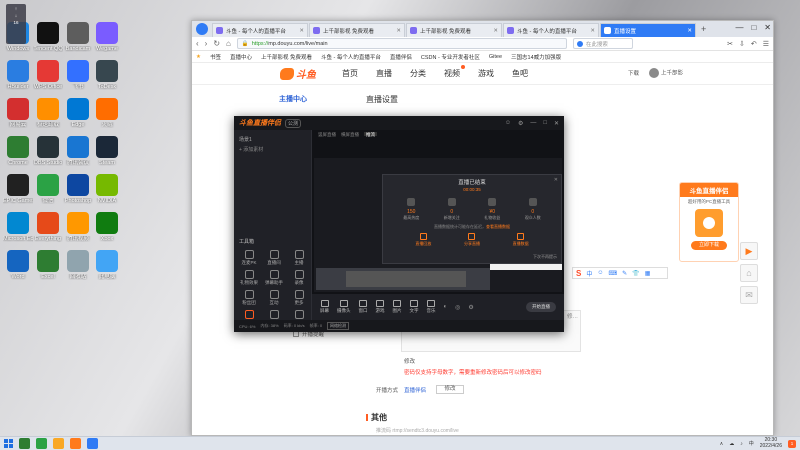 The height and width of the screenshot is (450, 800). What do you see at coordinates (414, 307) in the screenshot?
I see `source-text-button: 文字` at bounding box center [414, 307].